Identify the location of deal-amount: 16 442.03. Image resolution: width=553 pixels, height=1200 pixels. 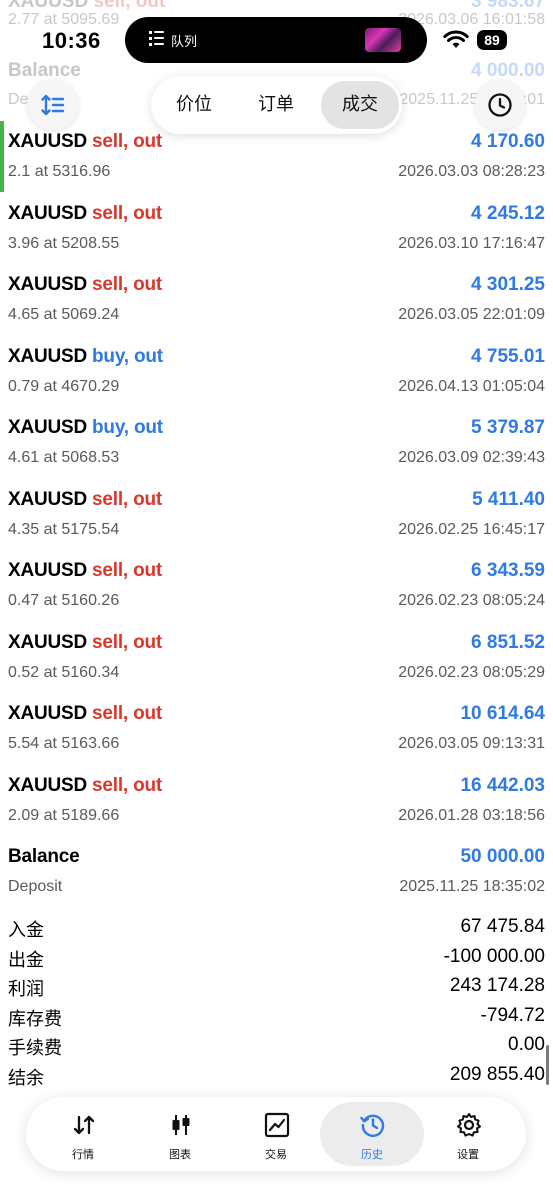
(502, 785).